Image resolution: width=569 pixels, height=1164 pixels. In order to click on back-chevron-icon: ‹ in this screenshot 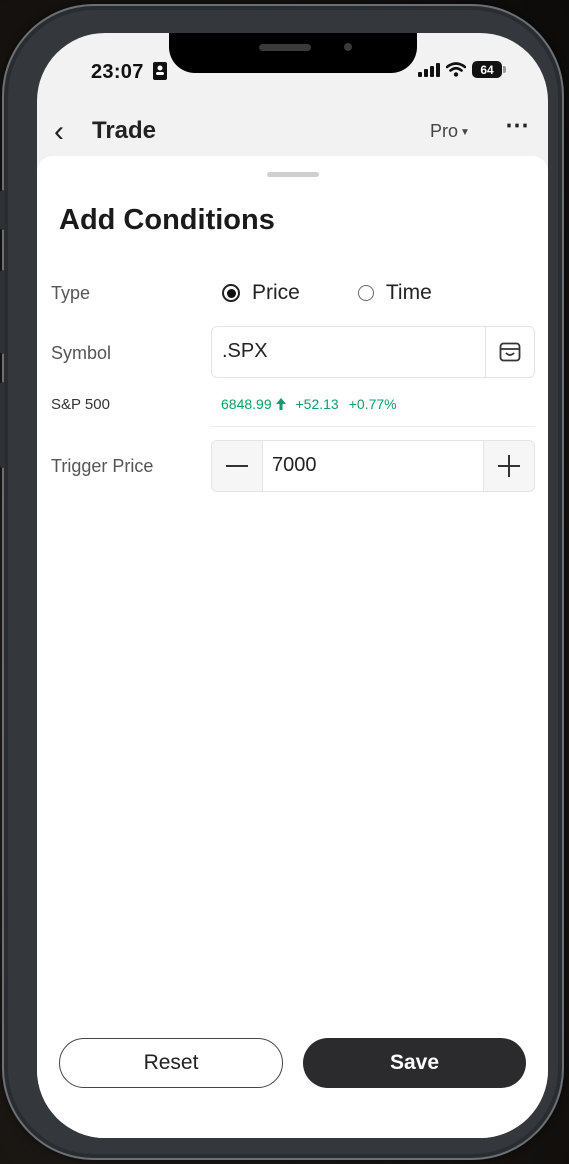, I will do `click(59, 132)`.